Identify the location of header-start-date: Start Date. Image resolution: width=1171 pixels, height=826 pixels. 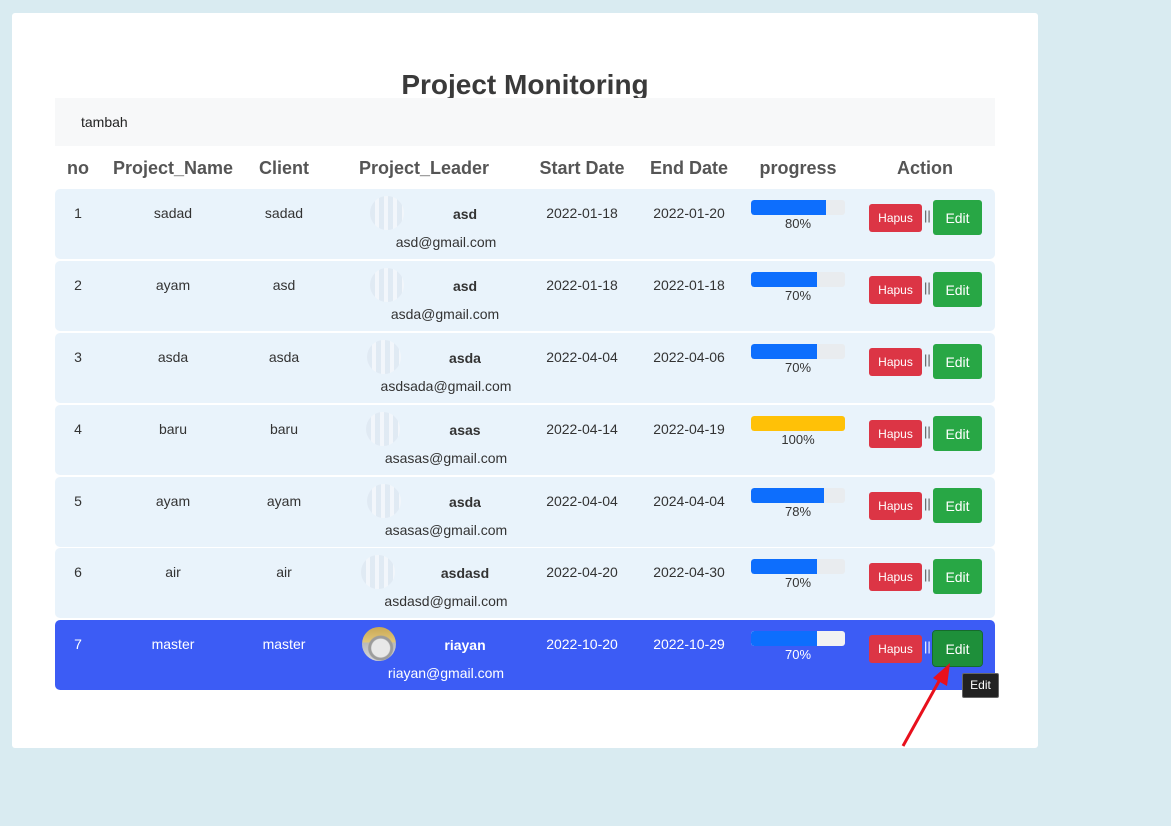
(582, 168).